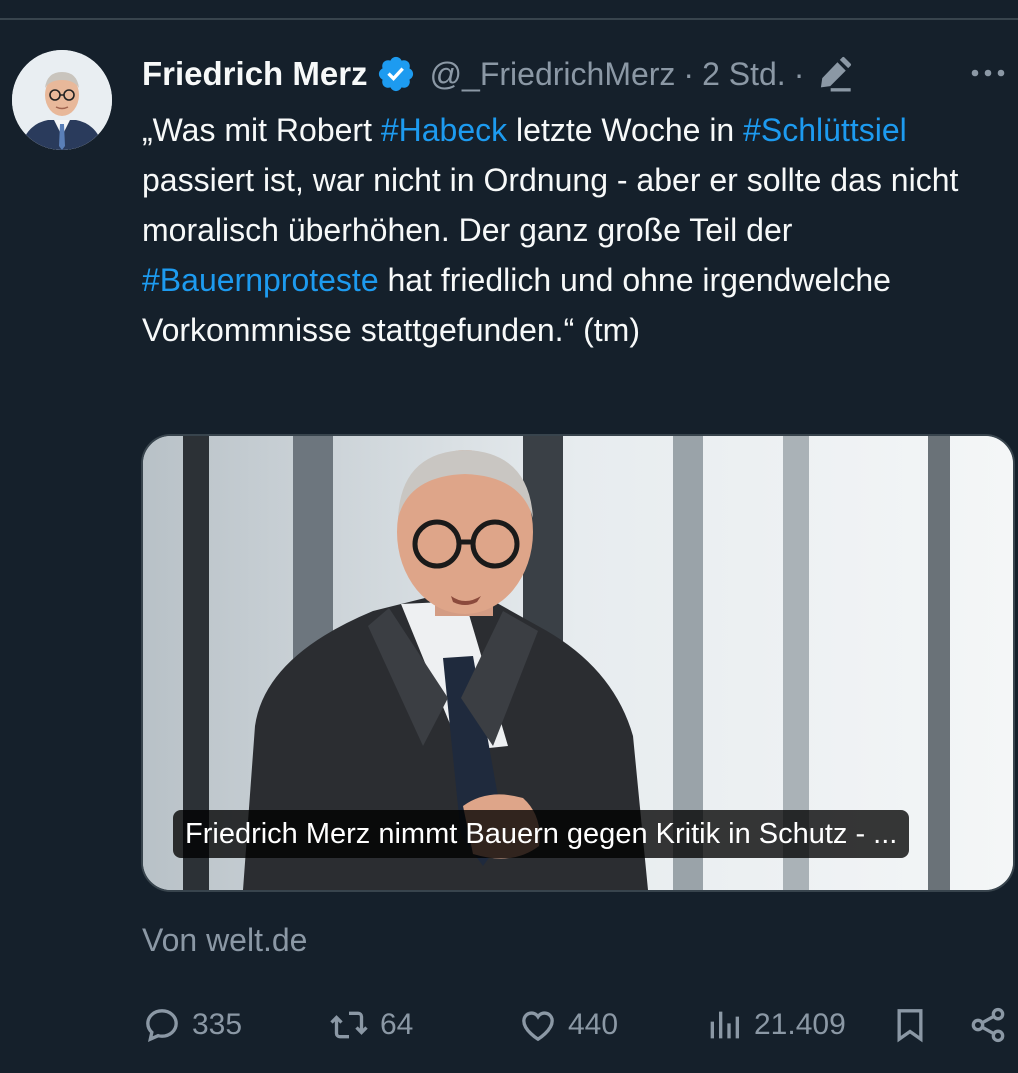 This screenshot has height=1073, width=1018. Describe the element at coordinates (509, 19) in the screenshot. I see `top-divider` at that location.